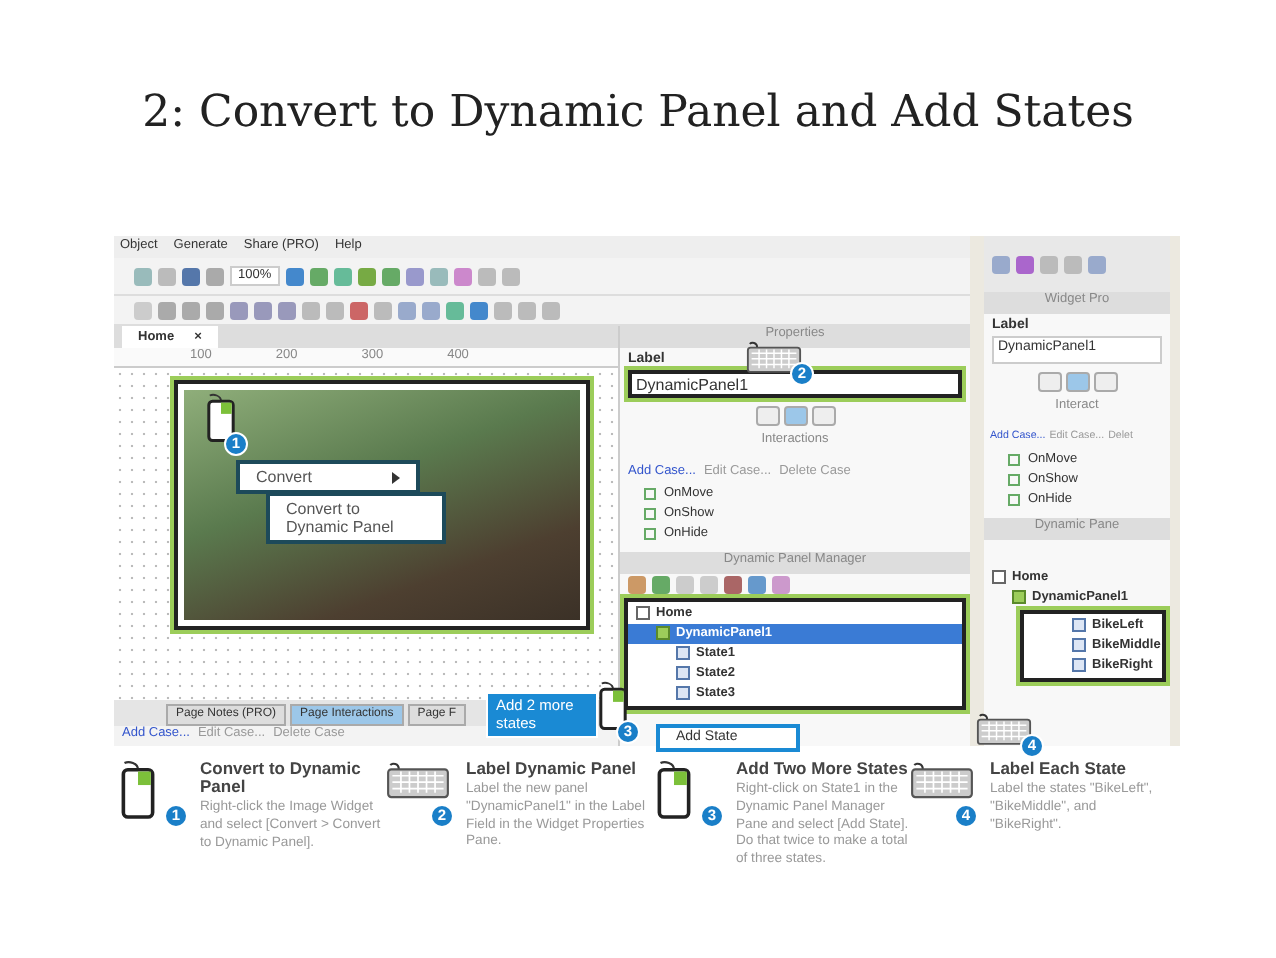 This screenshot has height=958, width=1276. Describe the element at coordinates (823, 769) in the screenshot. I see `step-title: Add Two More States` at that location.